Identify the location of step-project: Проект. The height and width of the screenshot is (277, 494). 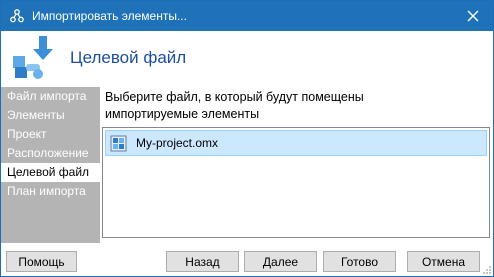
(50, 134).